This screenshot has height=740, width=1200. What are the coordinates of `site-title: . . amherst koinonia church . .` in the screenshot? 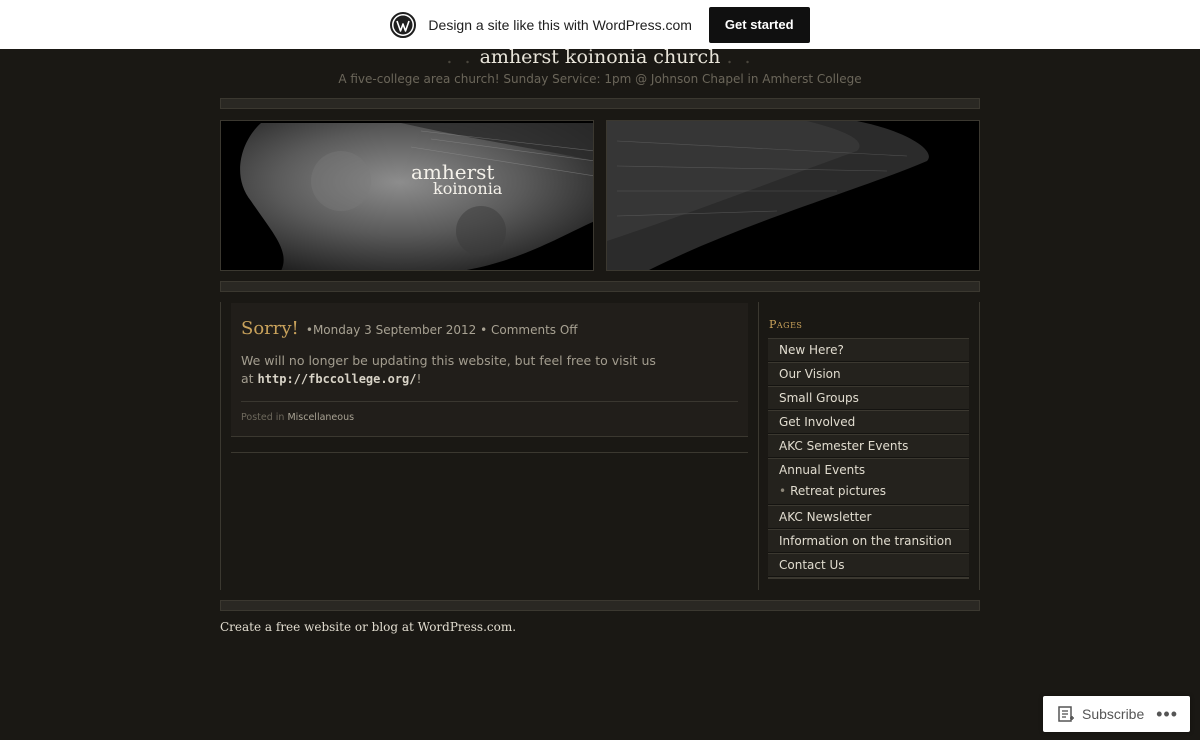 It's located at (600, 57).